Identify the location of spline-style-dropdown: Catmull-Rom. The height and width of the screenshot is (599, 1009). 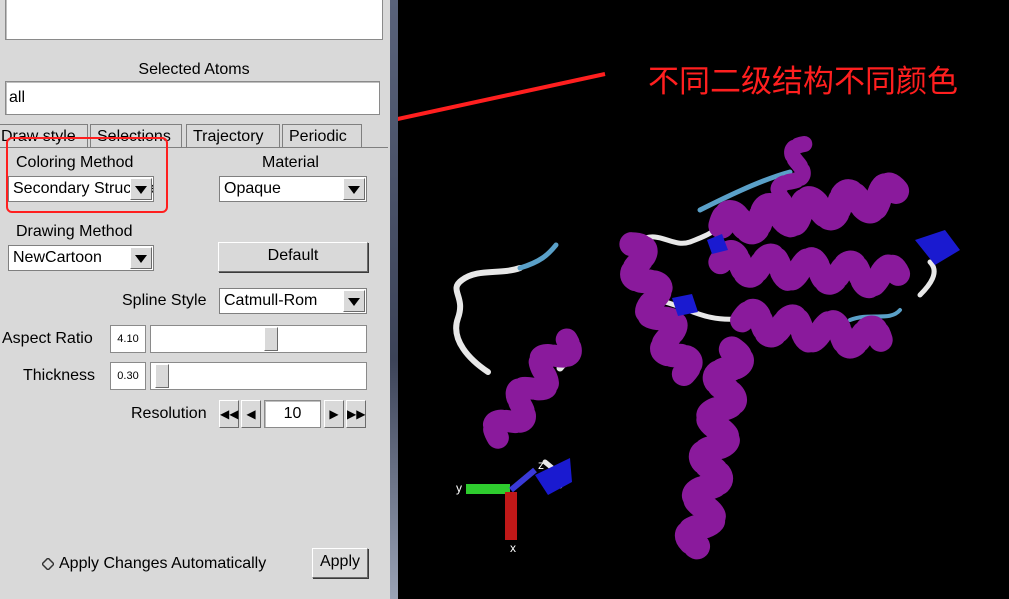
(293, 301).